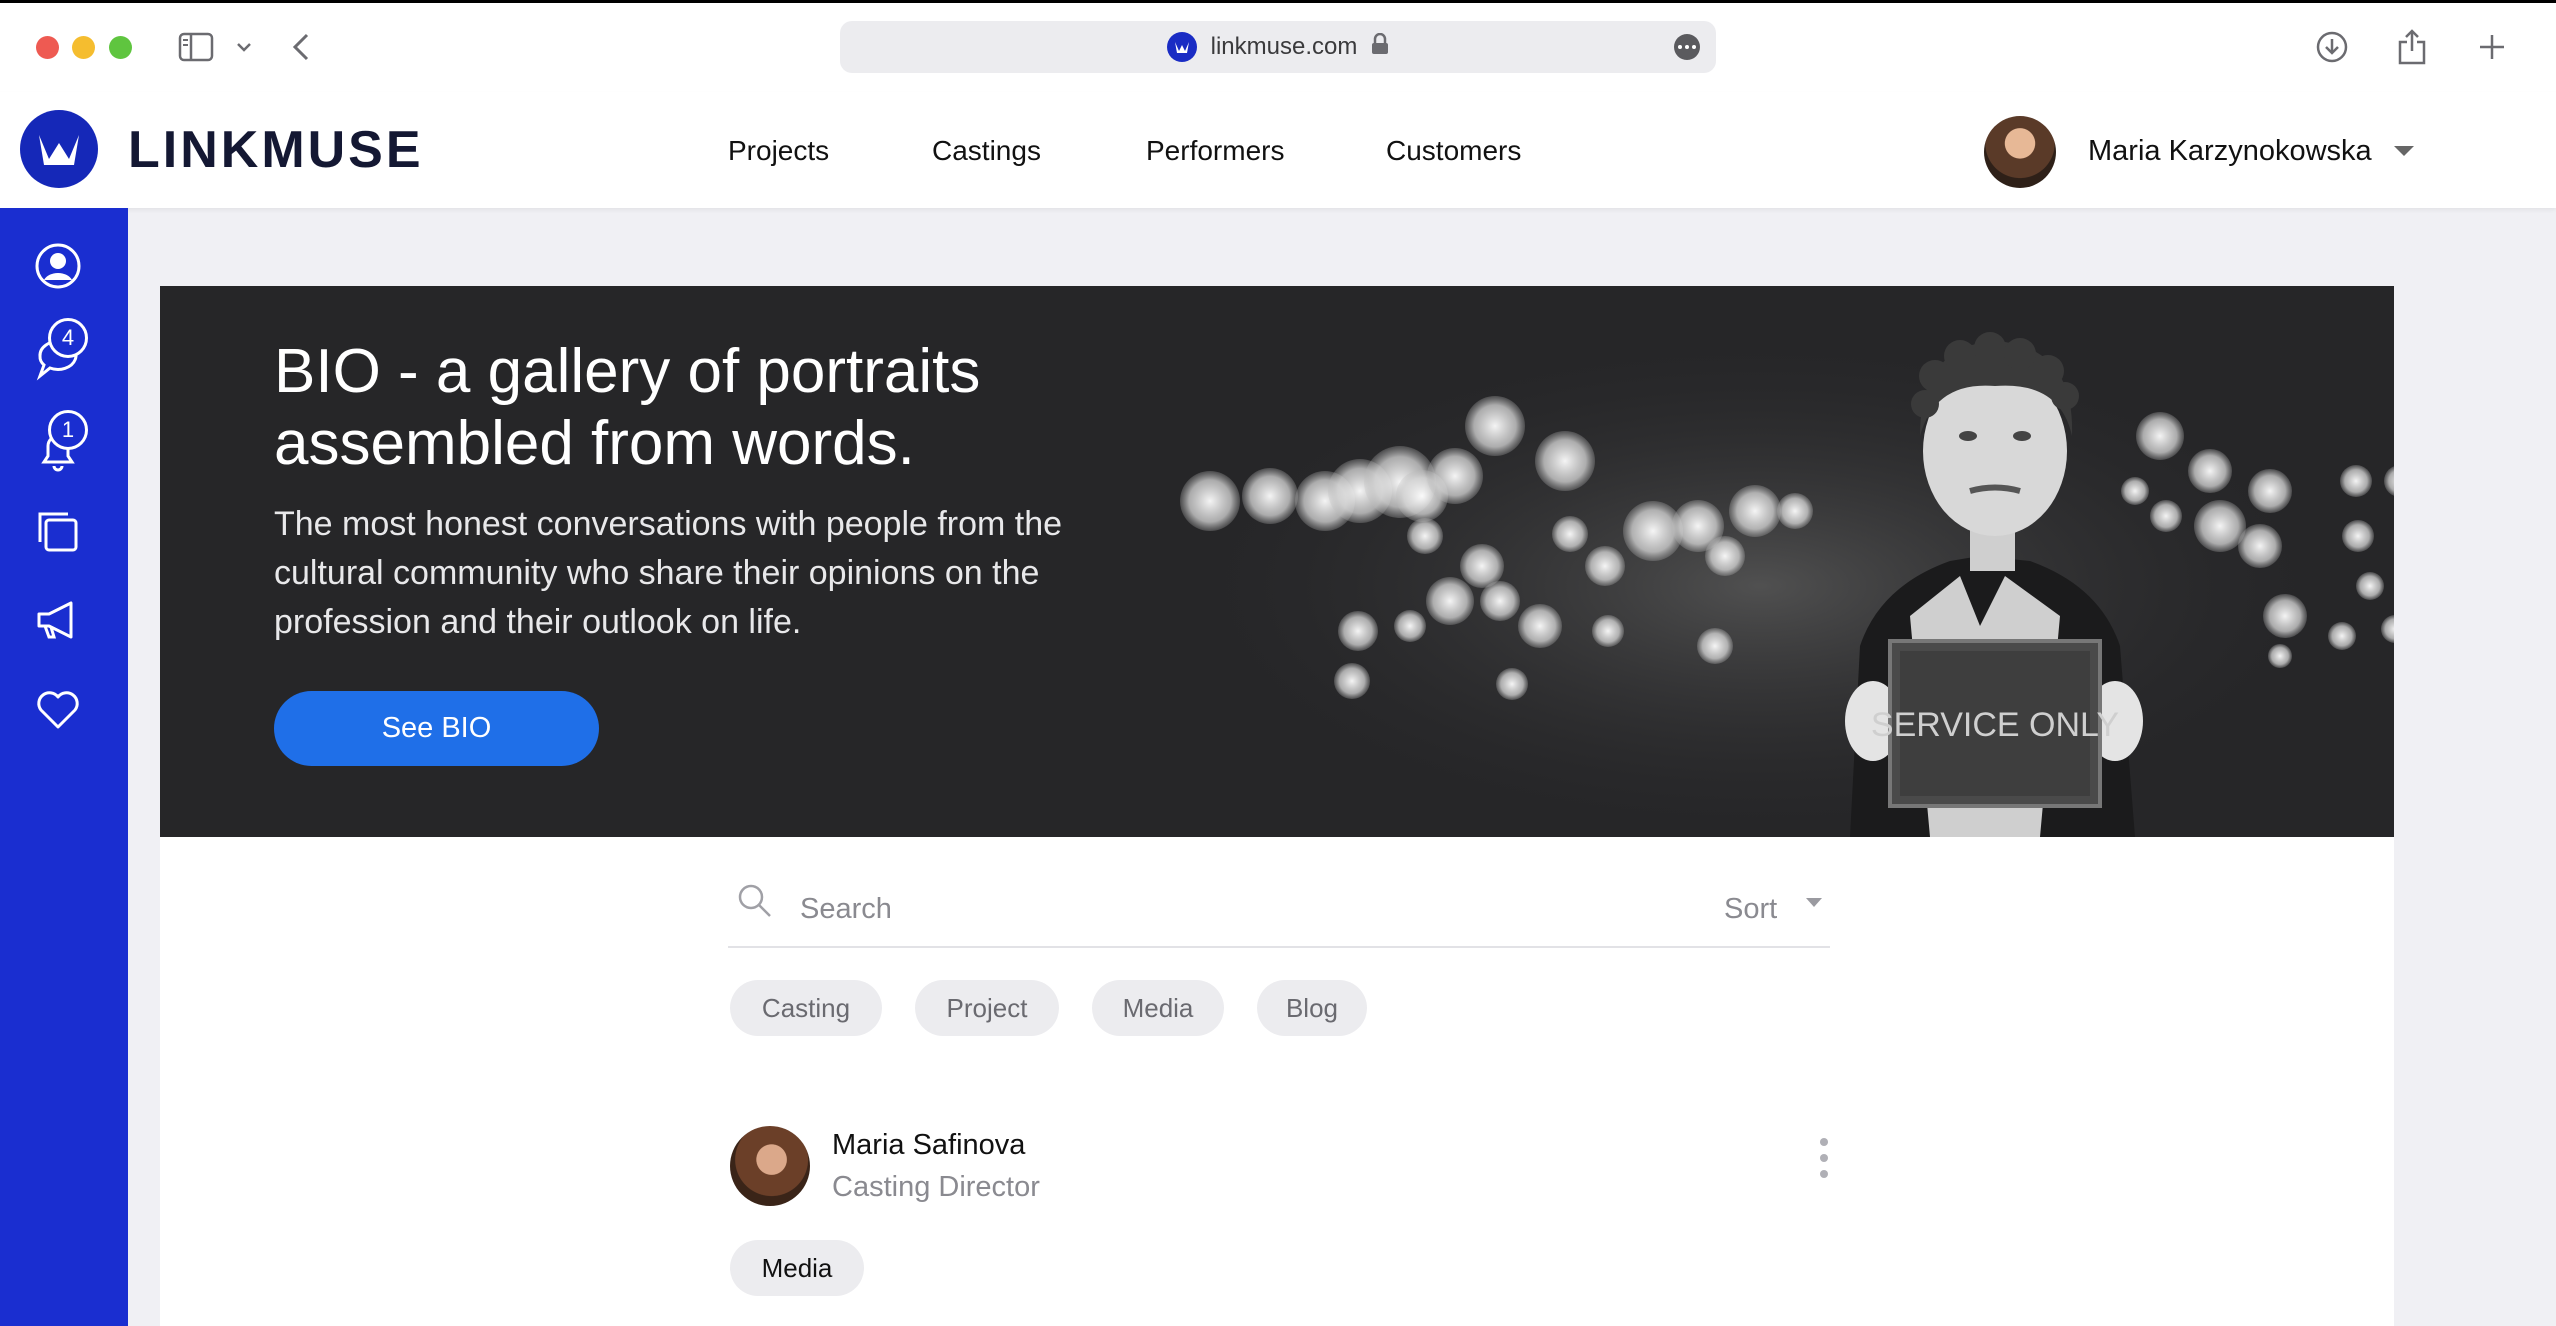  Describe the element at coordinates (1215, 151) in the screenshot. I see `nav-performers: Performers` at that location.